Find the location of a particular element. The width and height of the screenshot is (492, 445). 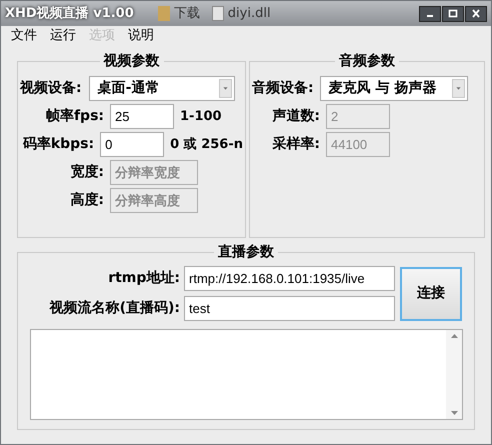

scrollbar is located at coordinates (454, 374).